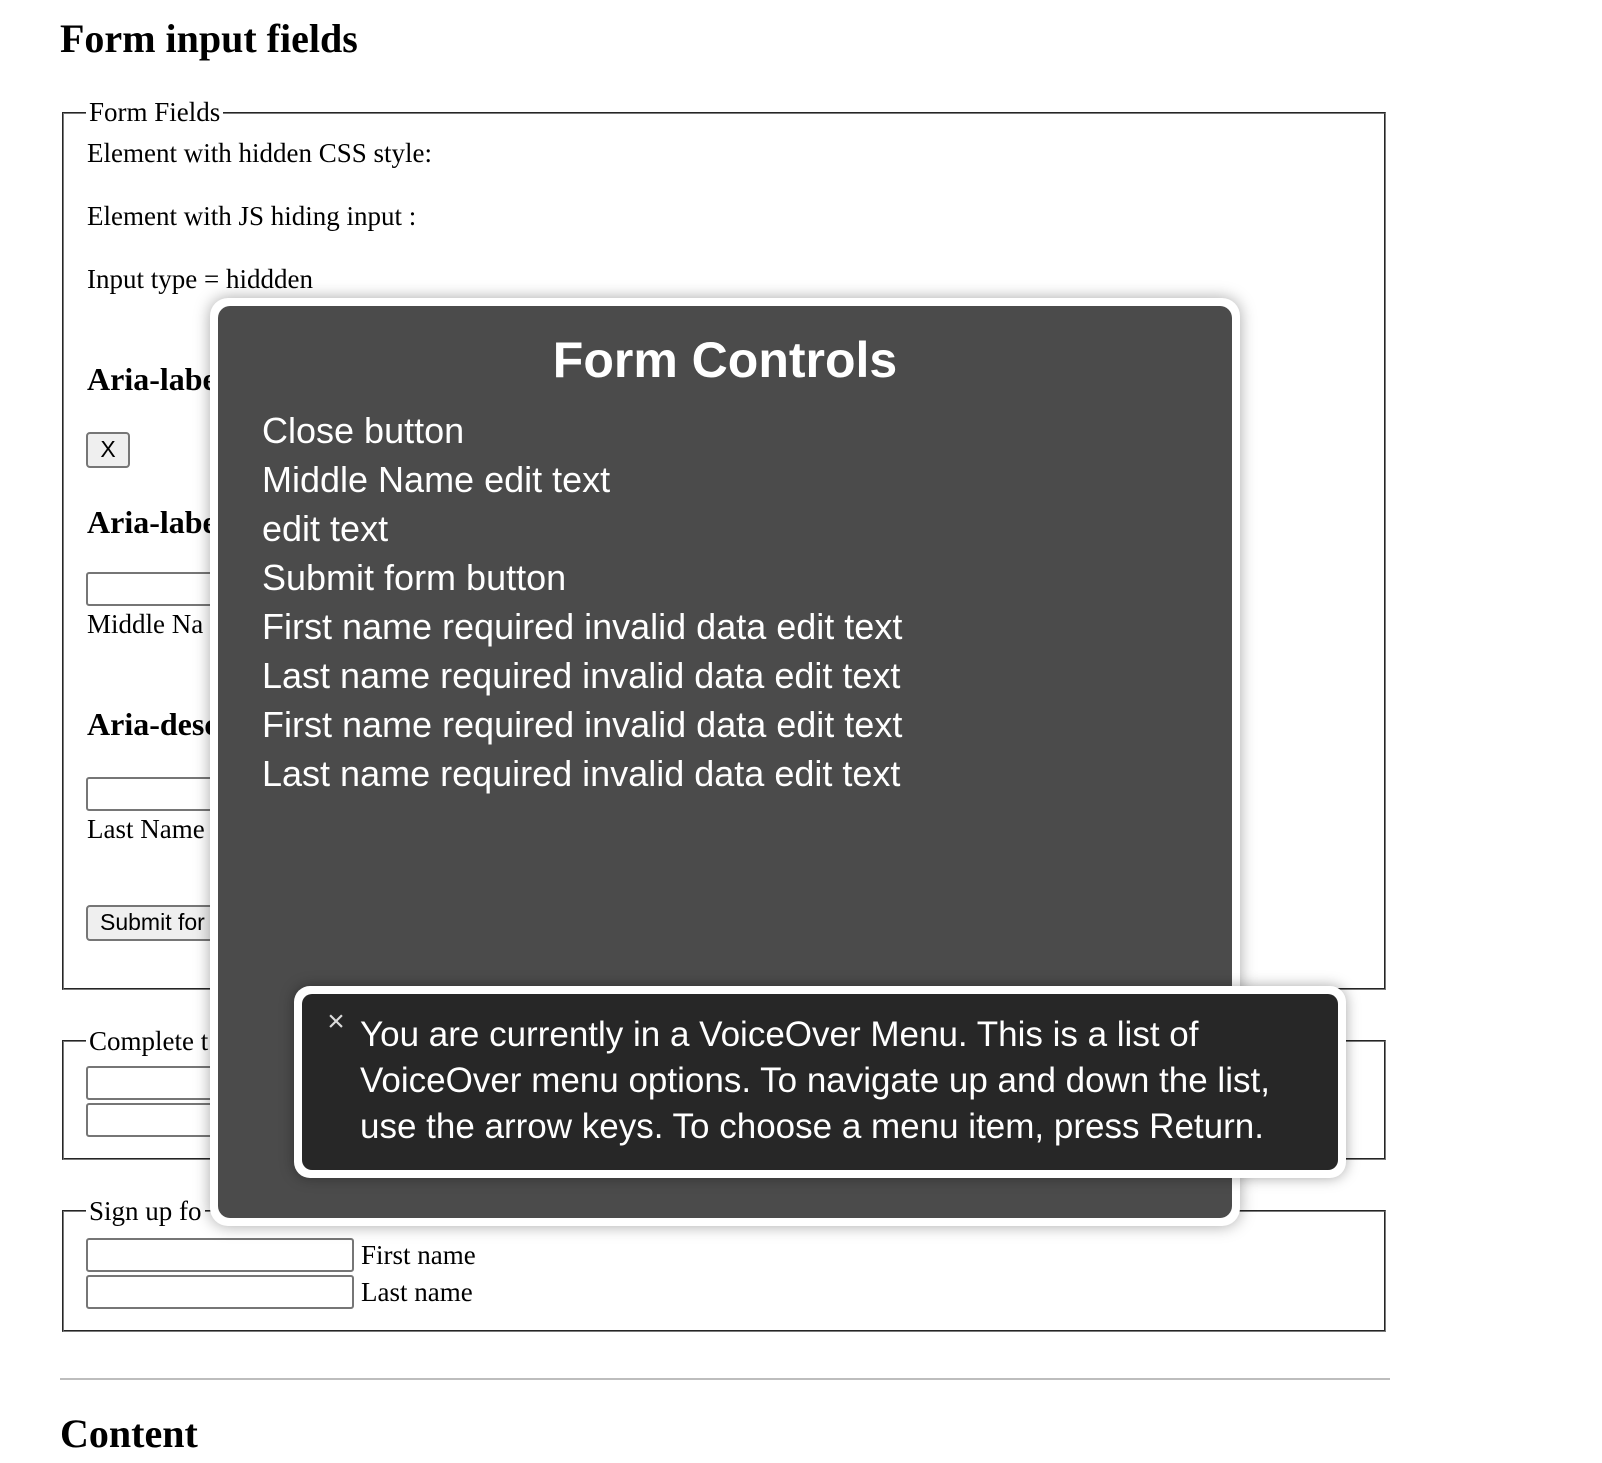 This screenshot has width=1602, height=1463. What do you see at coordinates (155, 112) in the screenshot?
I see `form-fields-legend: Form Fields` at bounding box center [155, 112].